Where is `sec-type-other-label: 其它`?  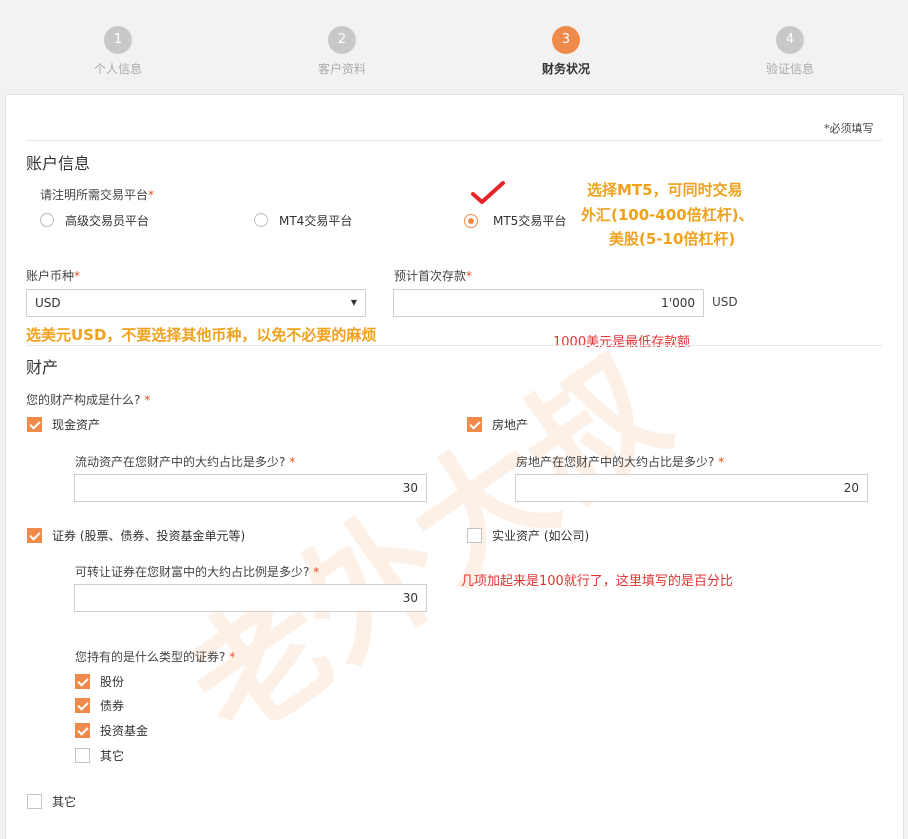
sec-type-other-label: 其它 is located at coordinates (112, 756).